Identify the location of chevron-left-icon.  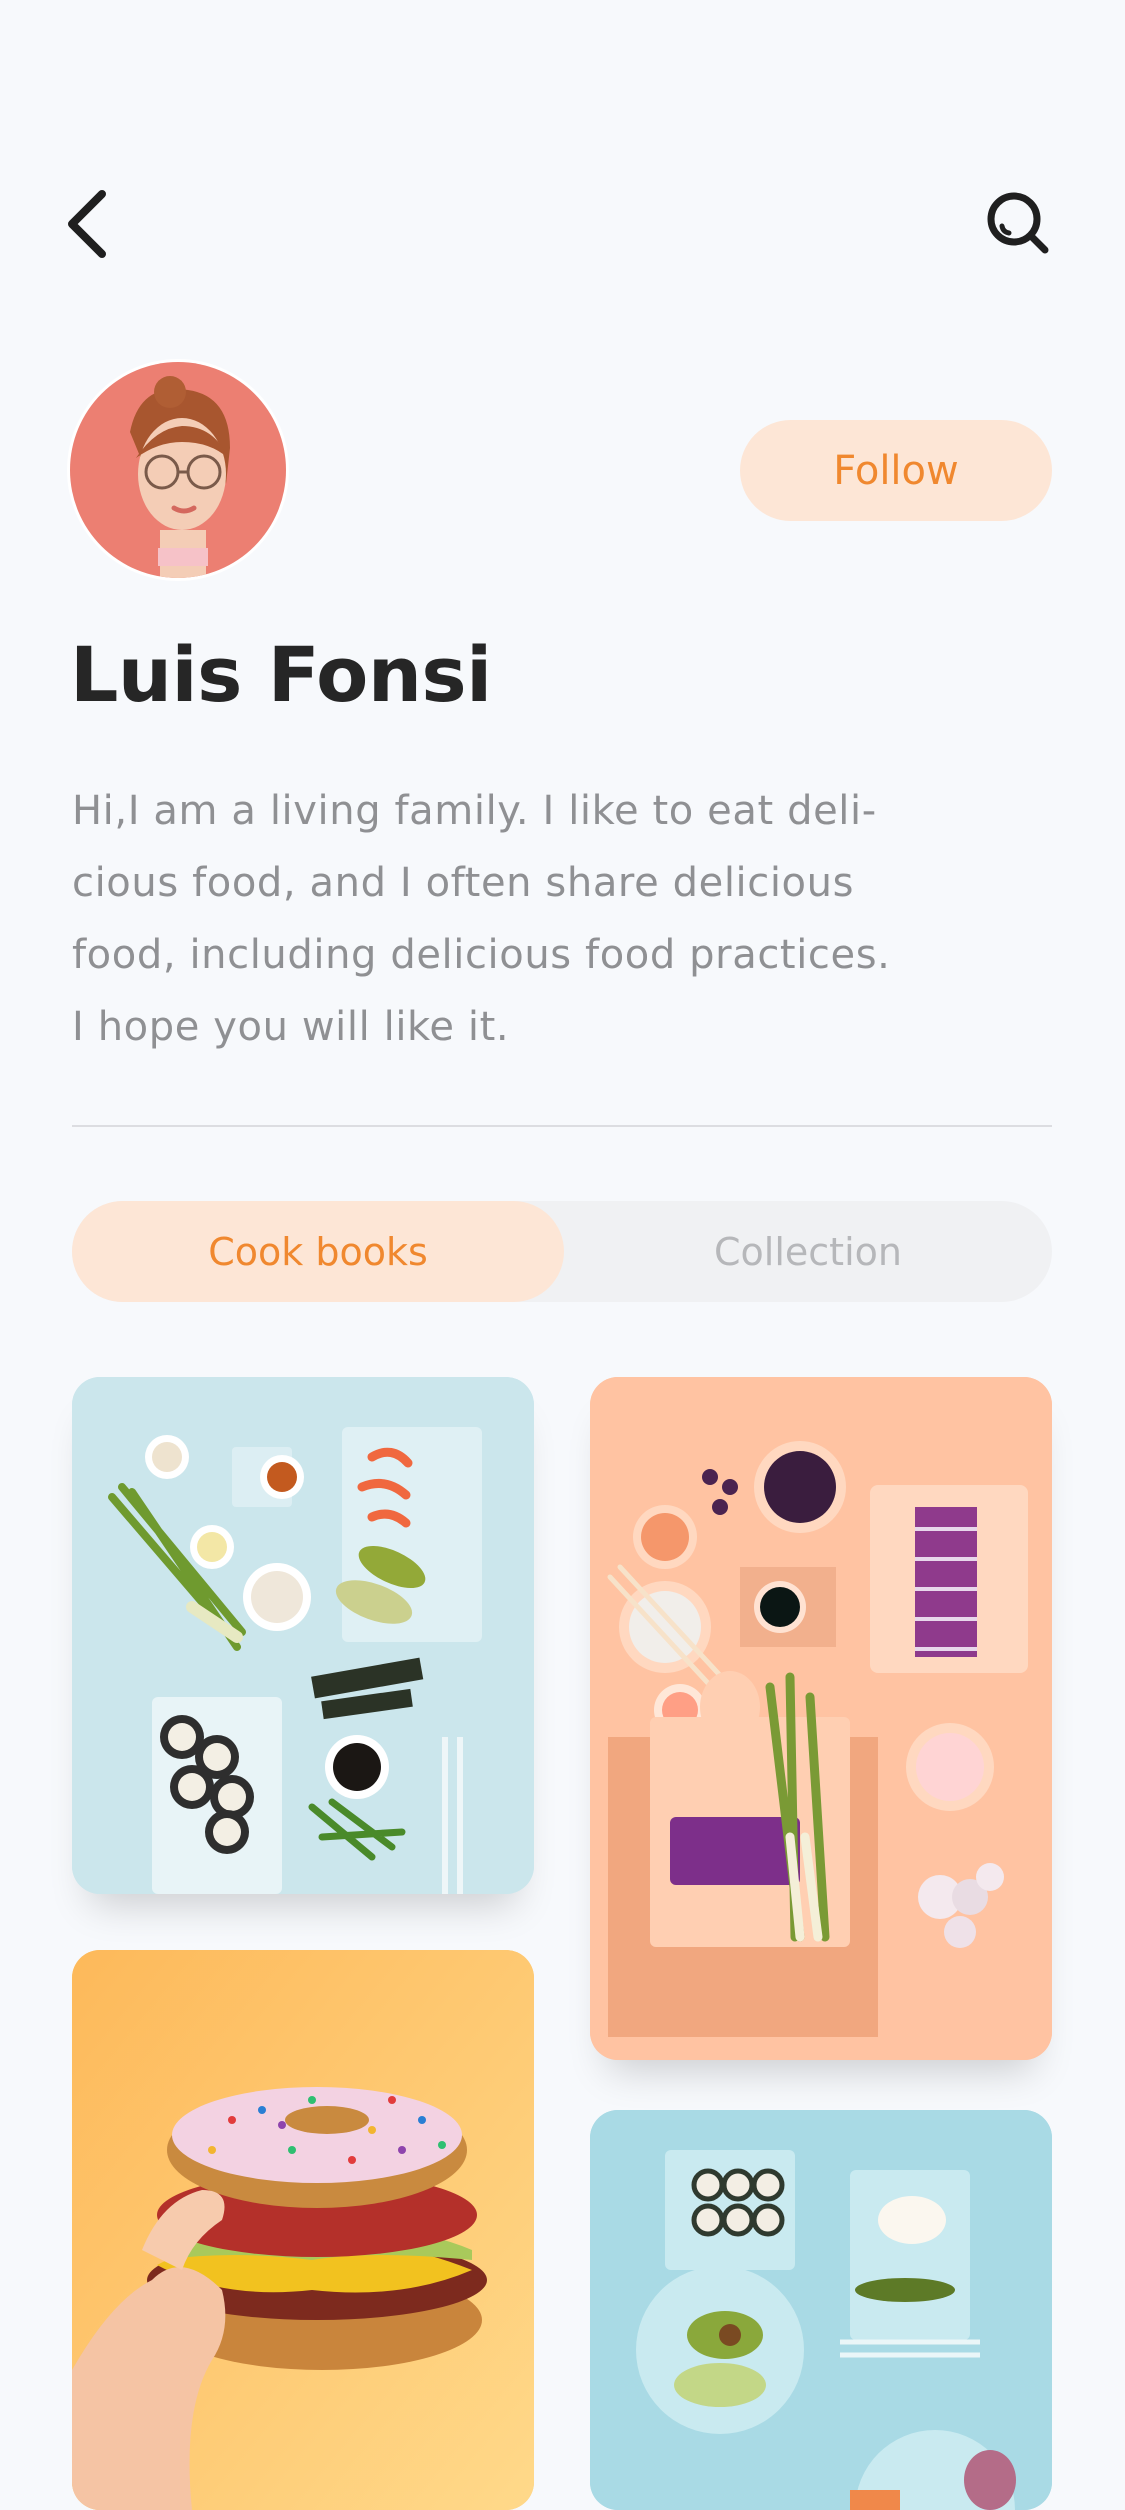
(87, 224).